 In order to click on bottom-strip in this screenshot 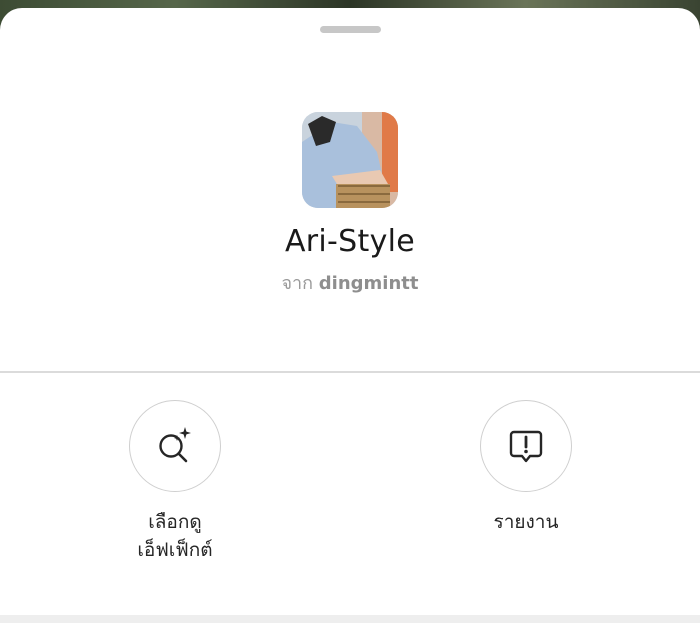, I will do `click(350, 619)`.